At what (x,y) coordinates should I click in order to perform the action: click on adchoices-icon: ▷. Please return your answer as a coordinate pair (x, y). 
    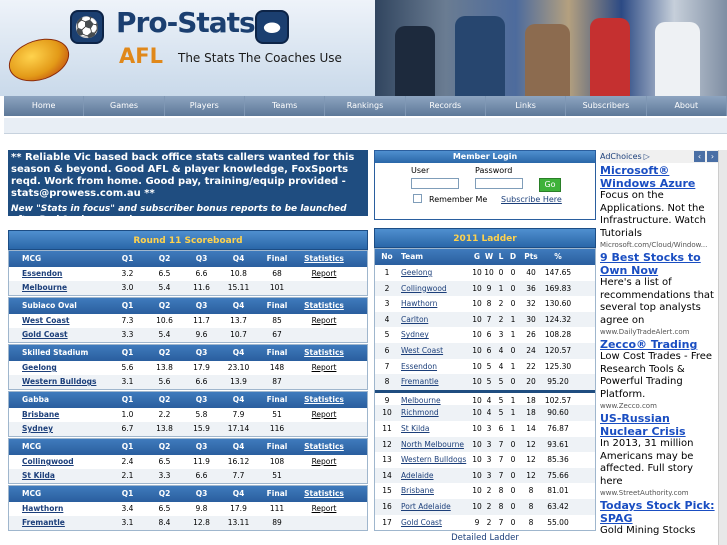
    Looking at the image, I should click on (647, 156).